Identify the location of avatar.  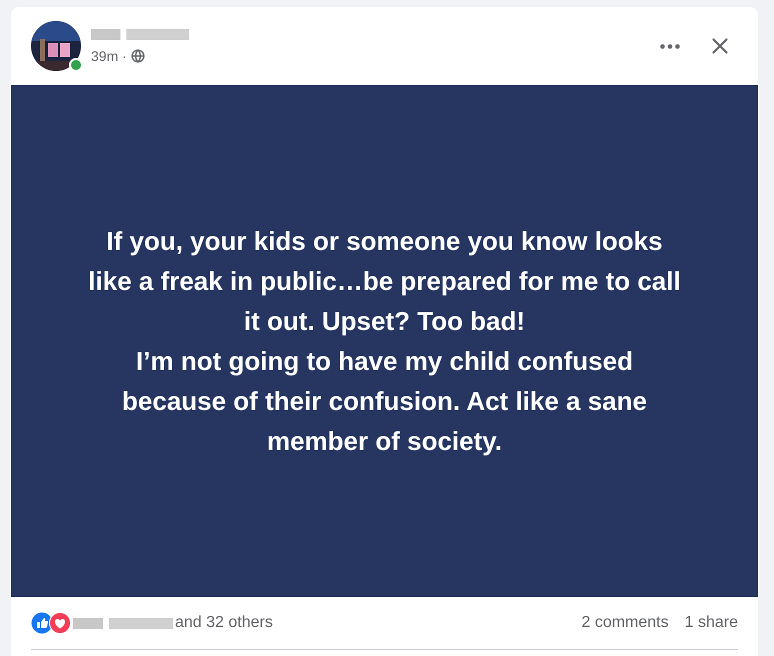
(56, 46).